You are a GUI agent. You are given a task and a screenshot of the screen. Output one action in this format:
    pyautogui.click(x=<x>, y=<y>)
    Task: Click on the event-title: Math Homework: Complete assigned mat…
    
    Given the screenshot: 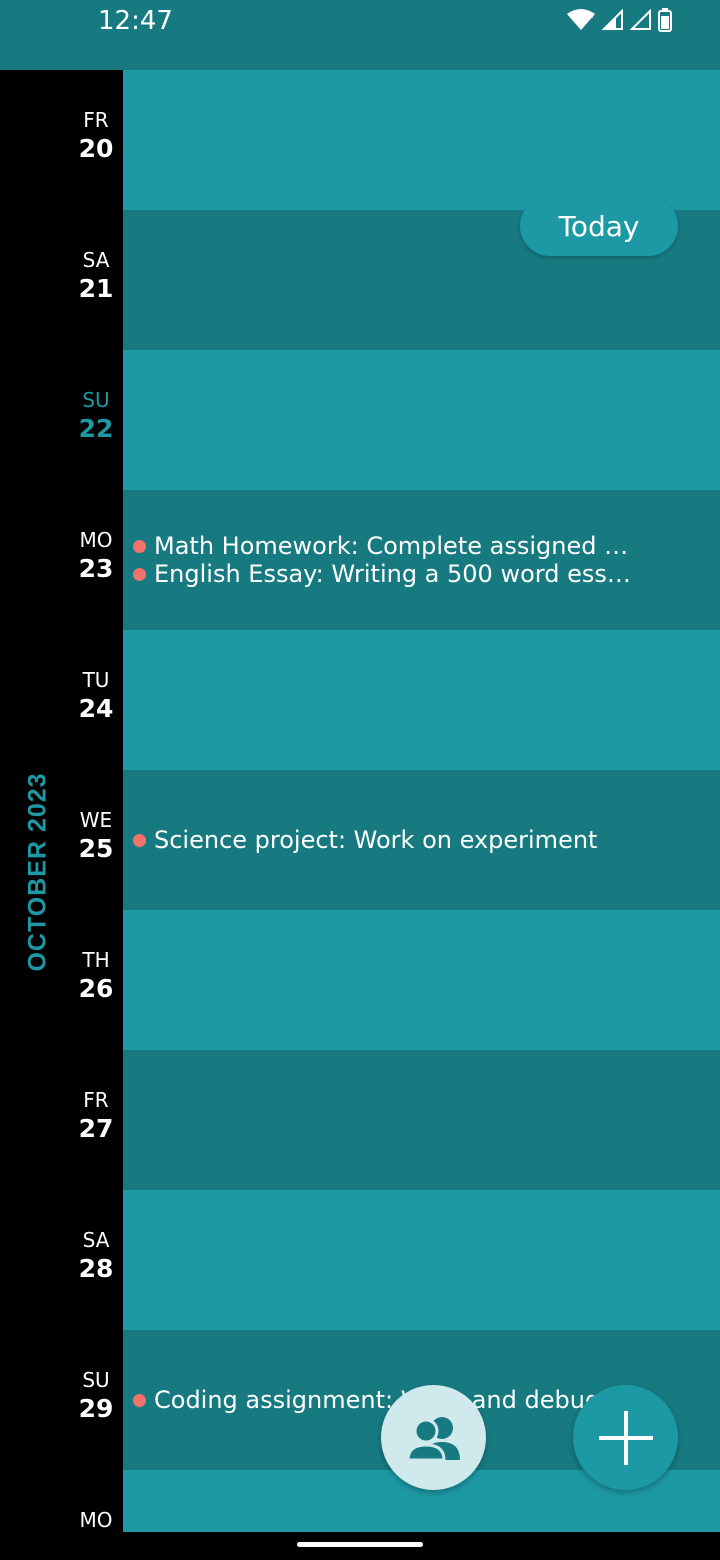 What is the action you would take?
    pyautogui.click(x=393, y=546)
    